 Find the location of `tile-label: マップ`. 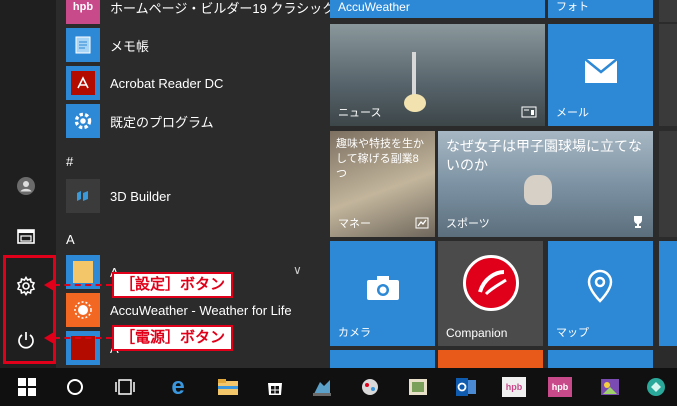

tile-label: マップ is located at coordinates (572, 333).